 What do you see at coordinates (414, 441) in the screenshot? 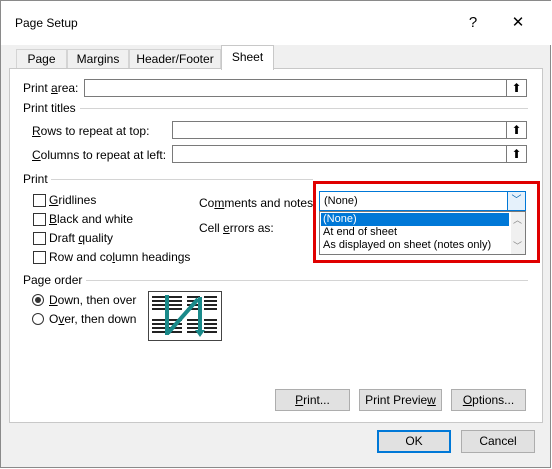
I see `ok-button: OK` at bounding box center [414, 441].